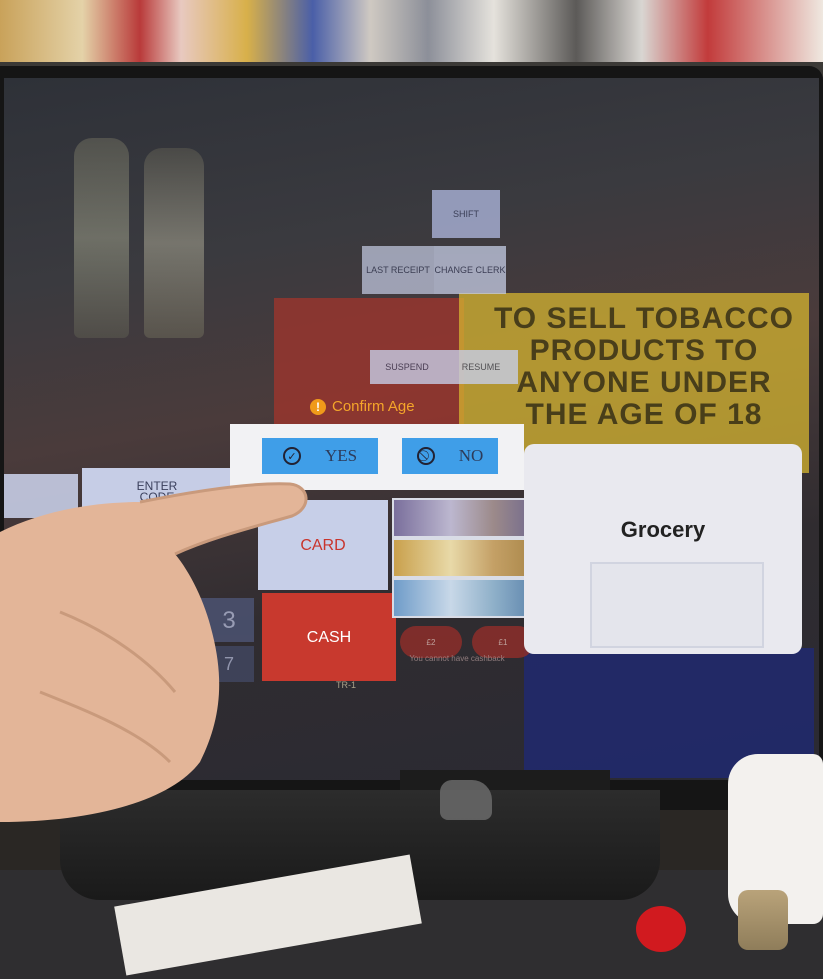  What do you see at coordinates (318, 406) in the screenshot?
I see `warning-icon: !` at bounding box center [318, 406].